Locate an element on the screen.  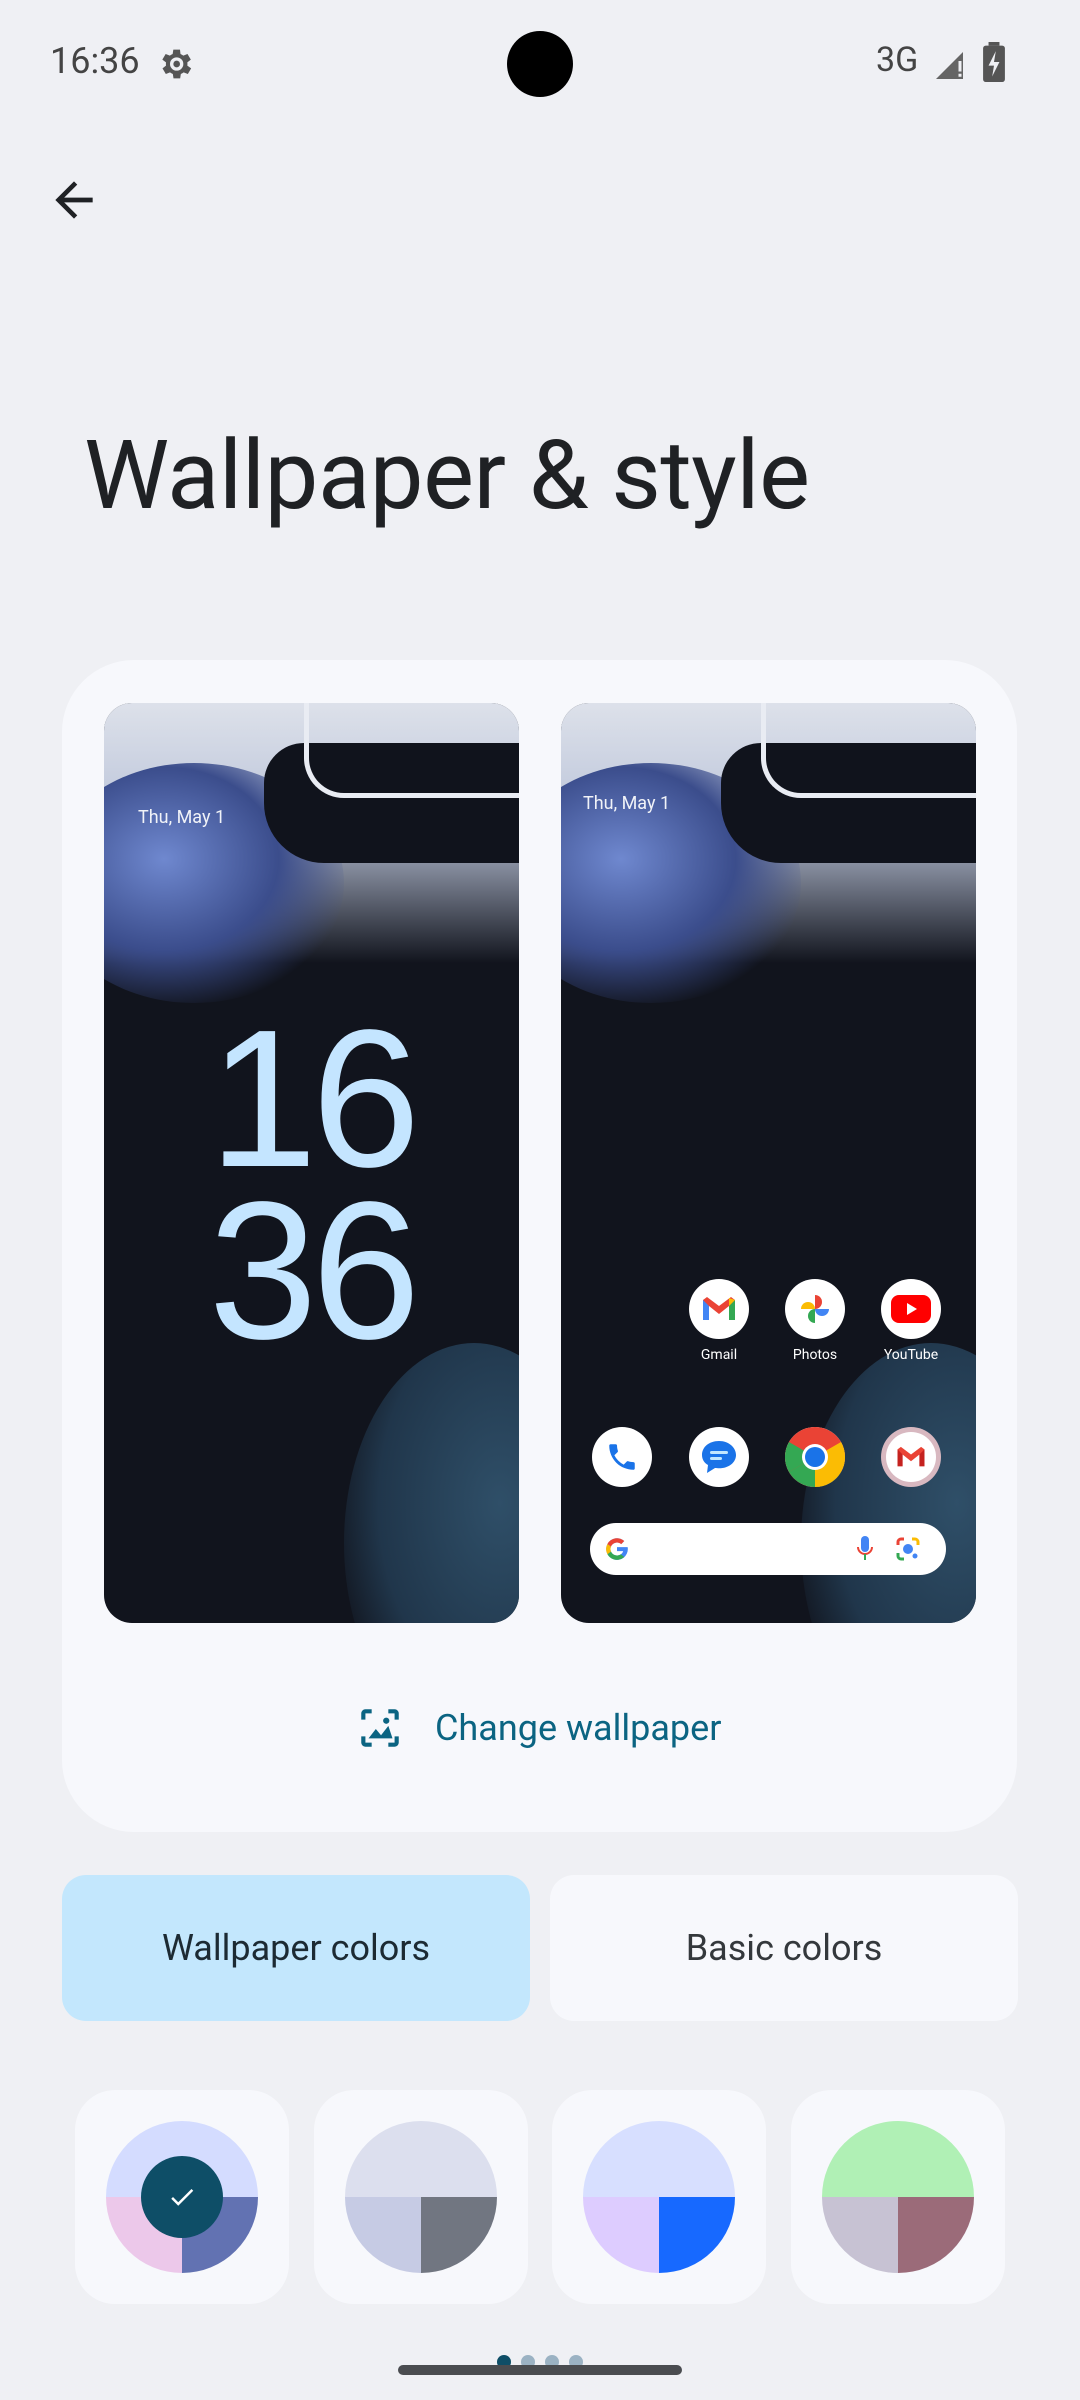
battery-charging-icon is located at coordinates (994, 62).